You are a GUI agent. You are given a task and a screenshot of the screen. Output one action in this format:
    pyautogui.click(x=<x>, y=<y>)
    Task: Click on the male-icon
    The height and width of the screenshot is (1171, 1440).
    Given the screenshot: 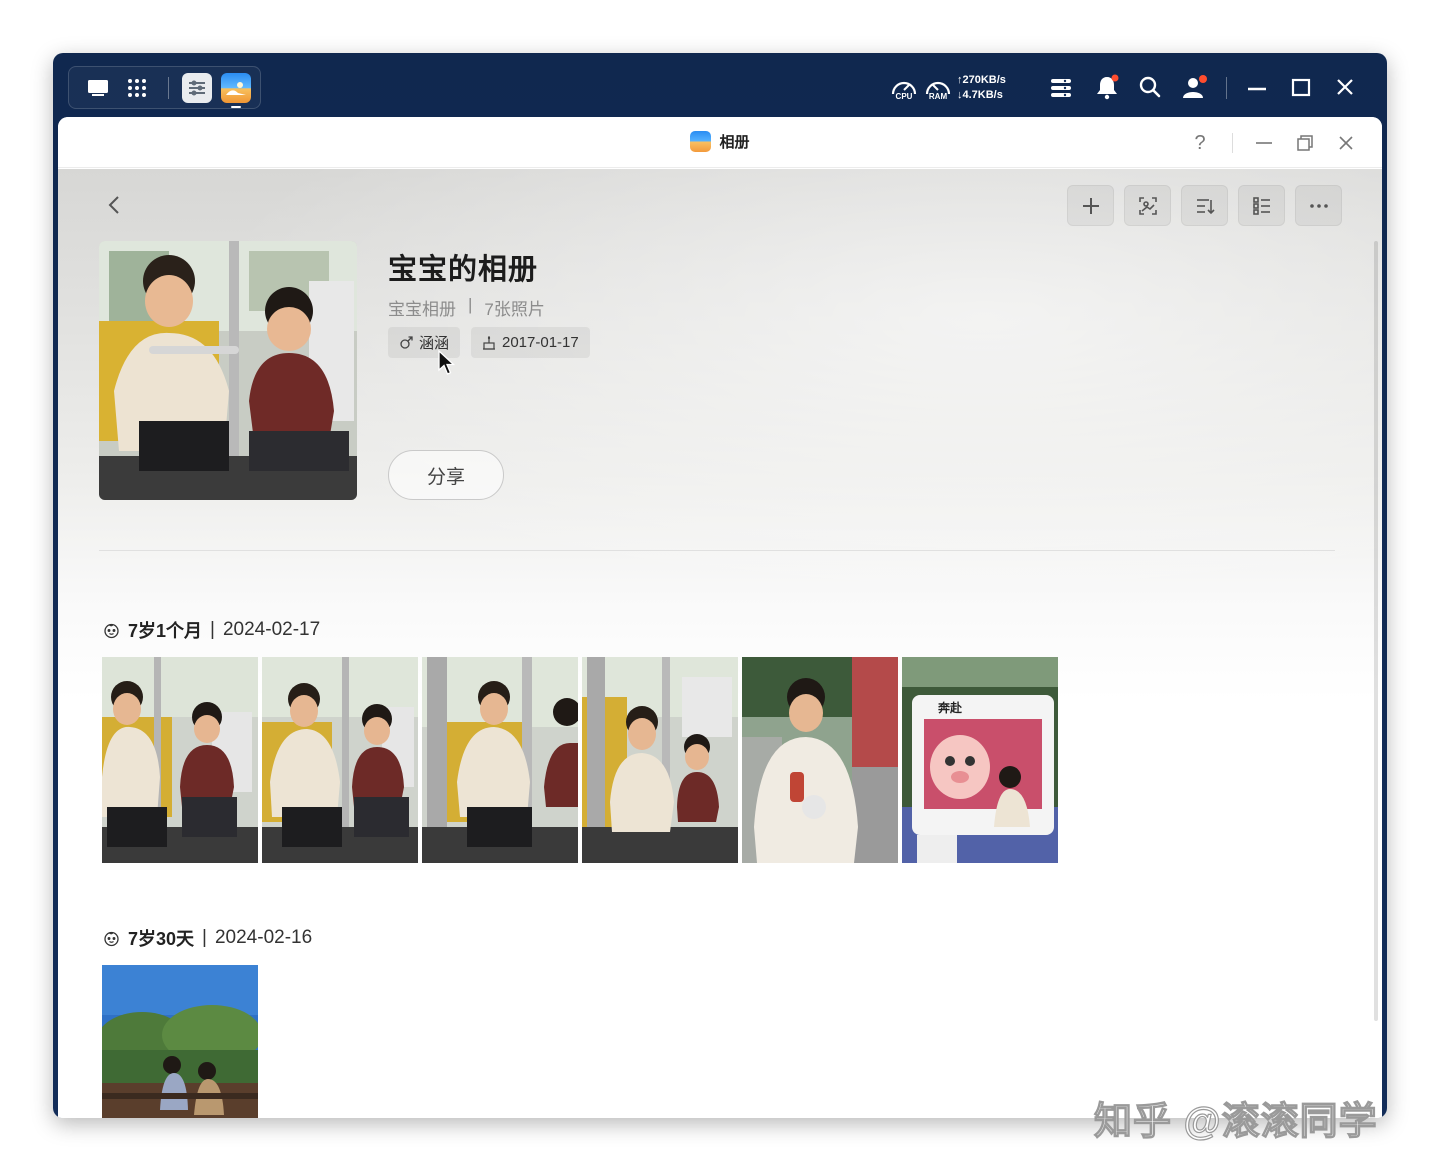 What is the action you would take?
    pyautogui.click(x=406, y=342)
    